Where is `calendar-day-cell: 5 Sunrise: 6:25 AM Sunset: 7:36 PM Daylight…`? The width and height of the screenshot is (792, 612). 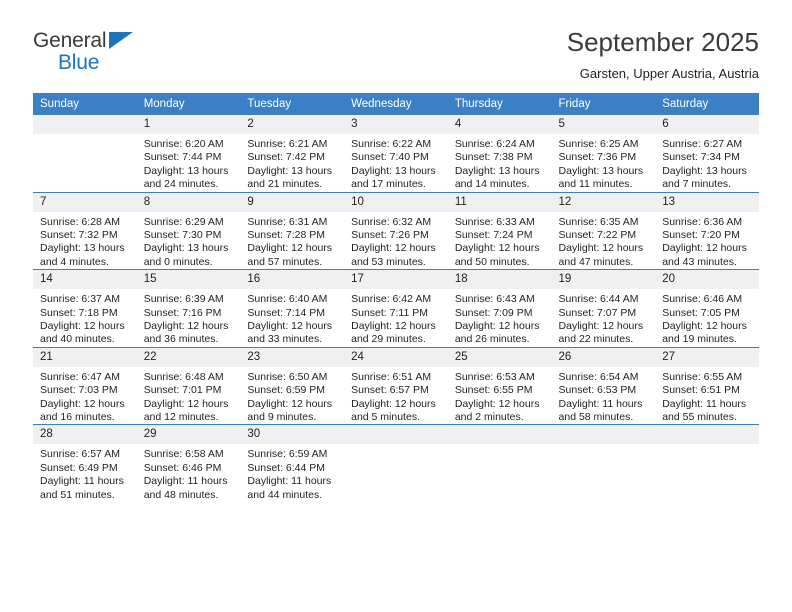
calendar-day-cell: 5 Sunrise: 6:25 AM Sunset: 7:36 PM Daylight… is located at coordinates (603, 153).